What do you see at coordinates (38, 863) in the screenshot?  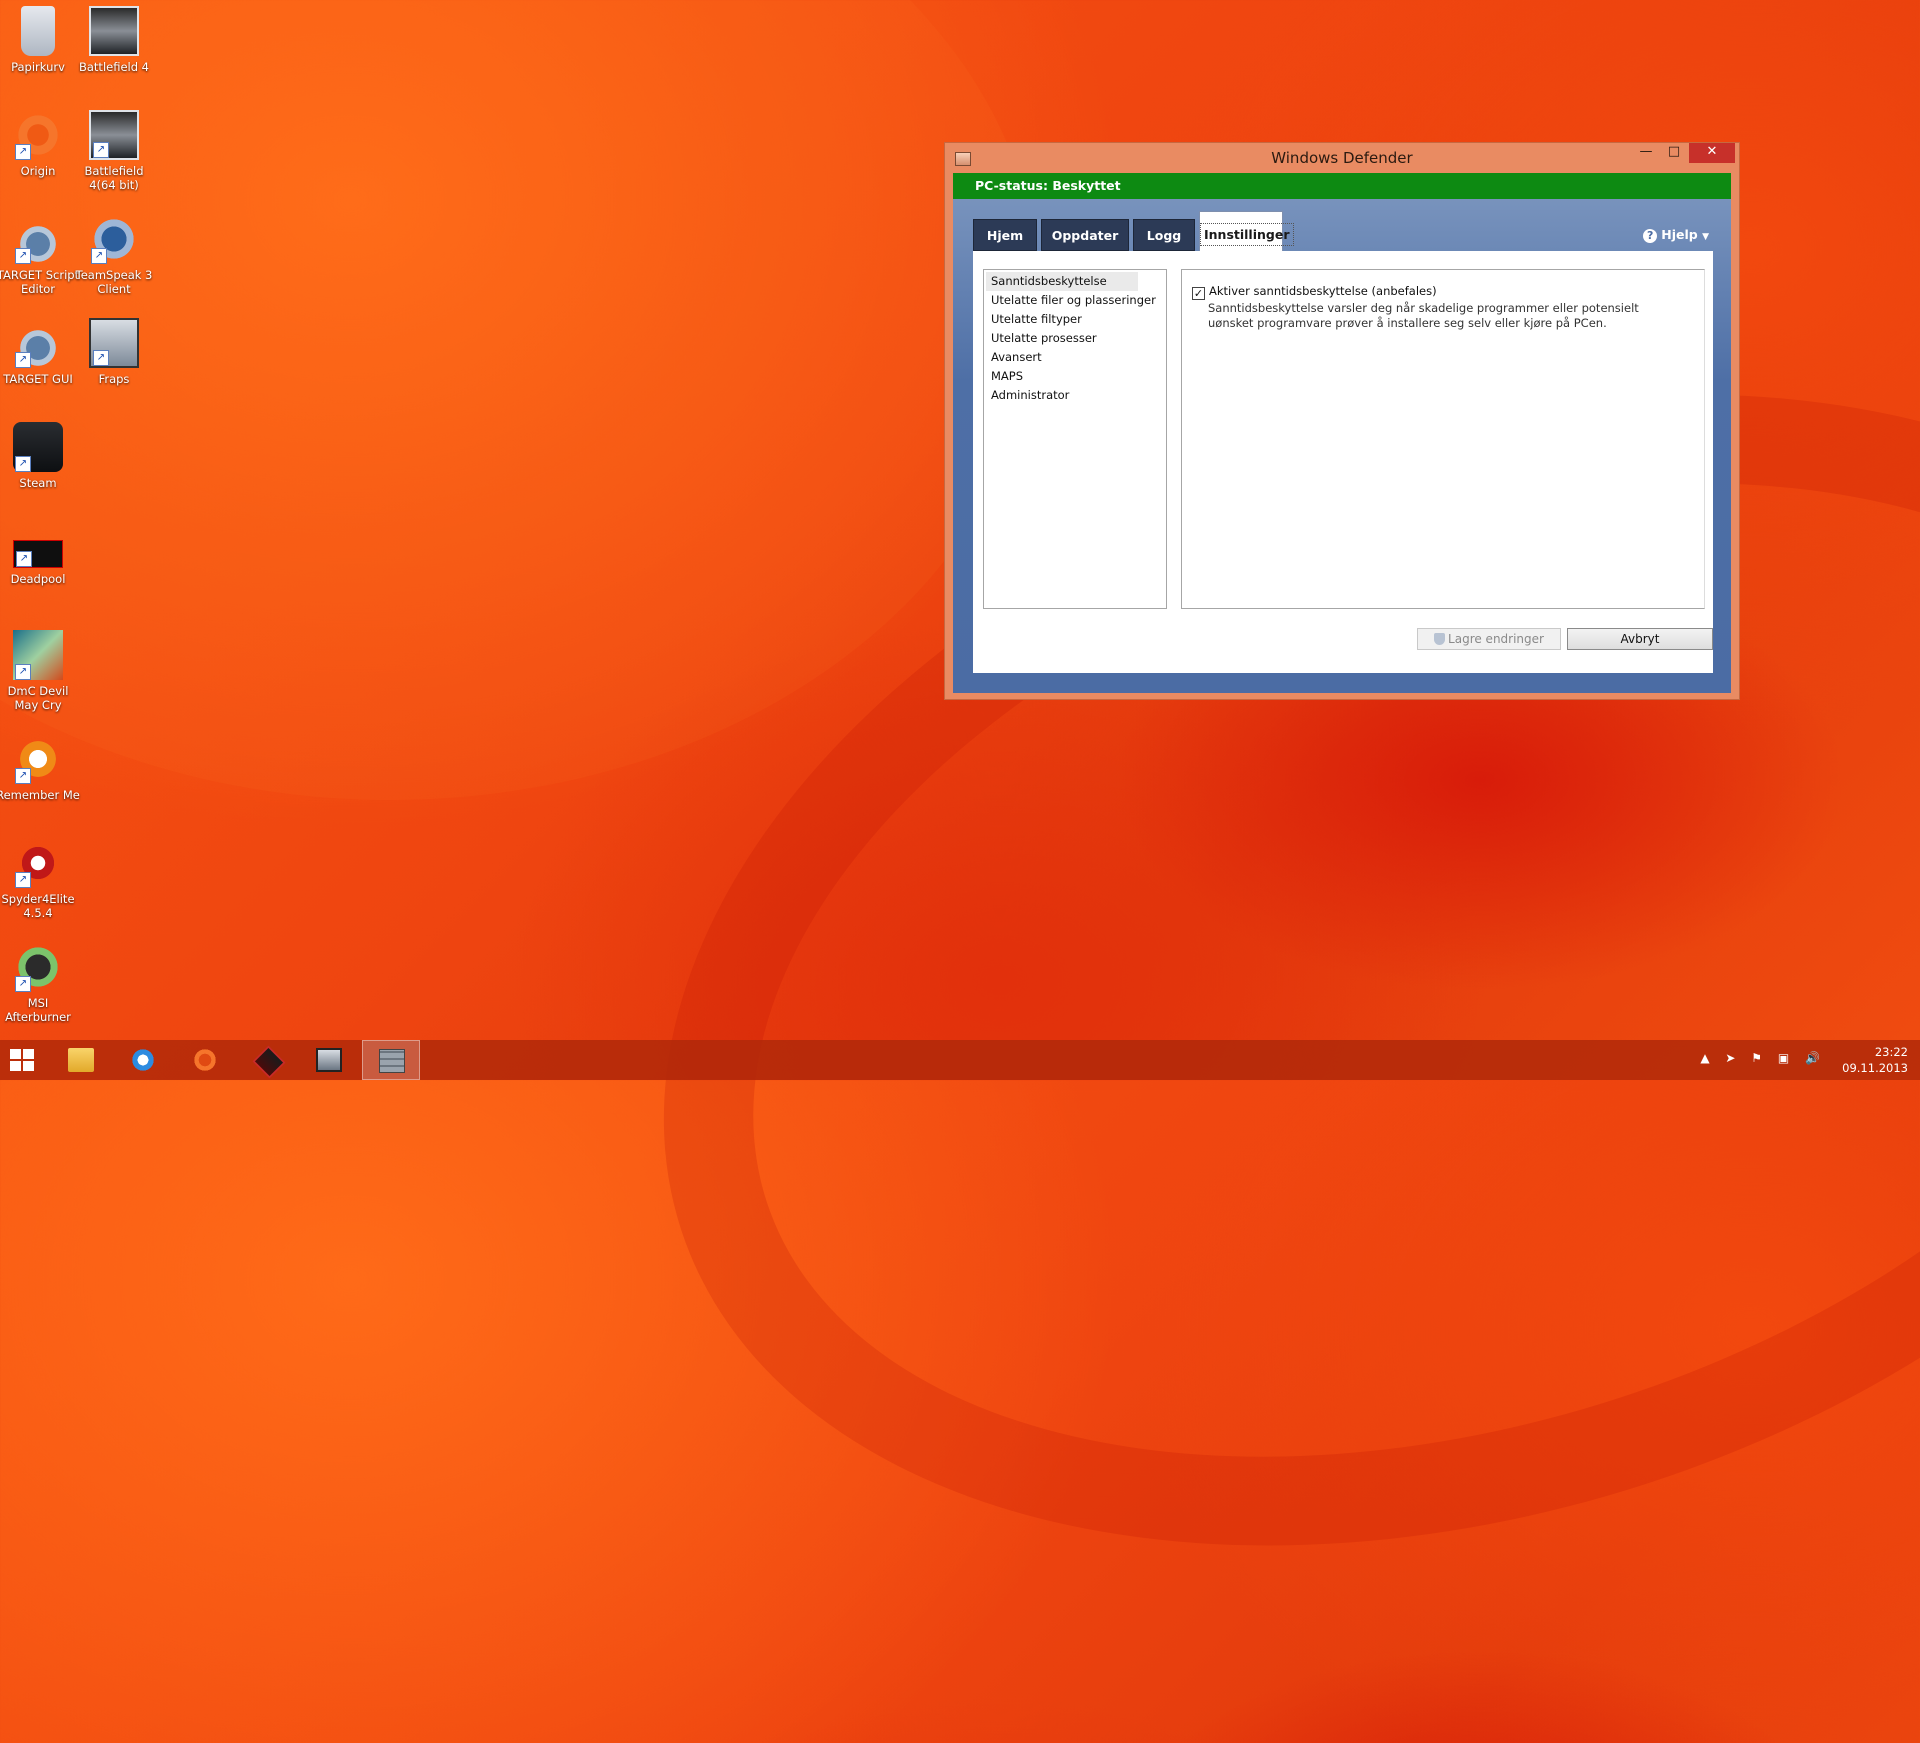 I see `spyder-icon: ↗` at bounding box center [38, 863].